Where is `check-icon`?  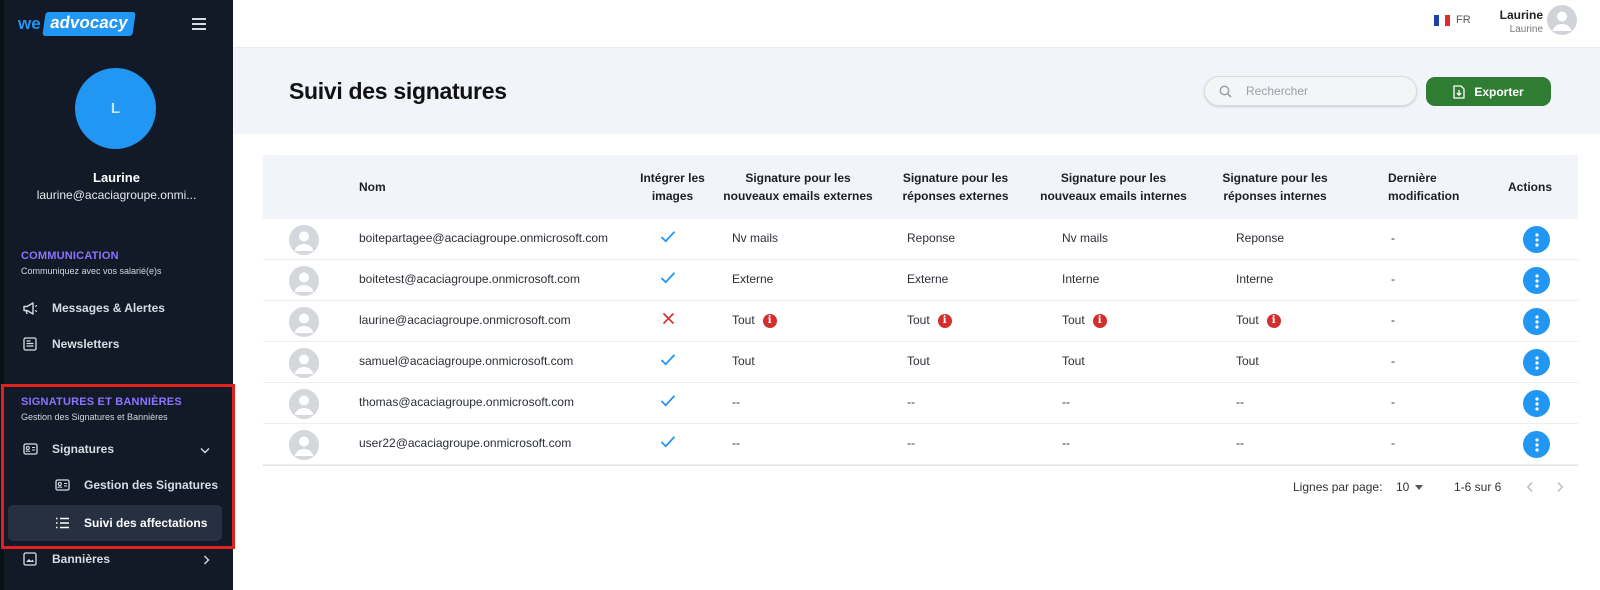
check-icon is located at coordinates (668, 403).